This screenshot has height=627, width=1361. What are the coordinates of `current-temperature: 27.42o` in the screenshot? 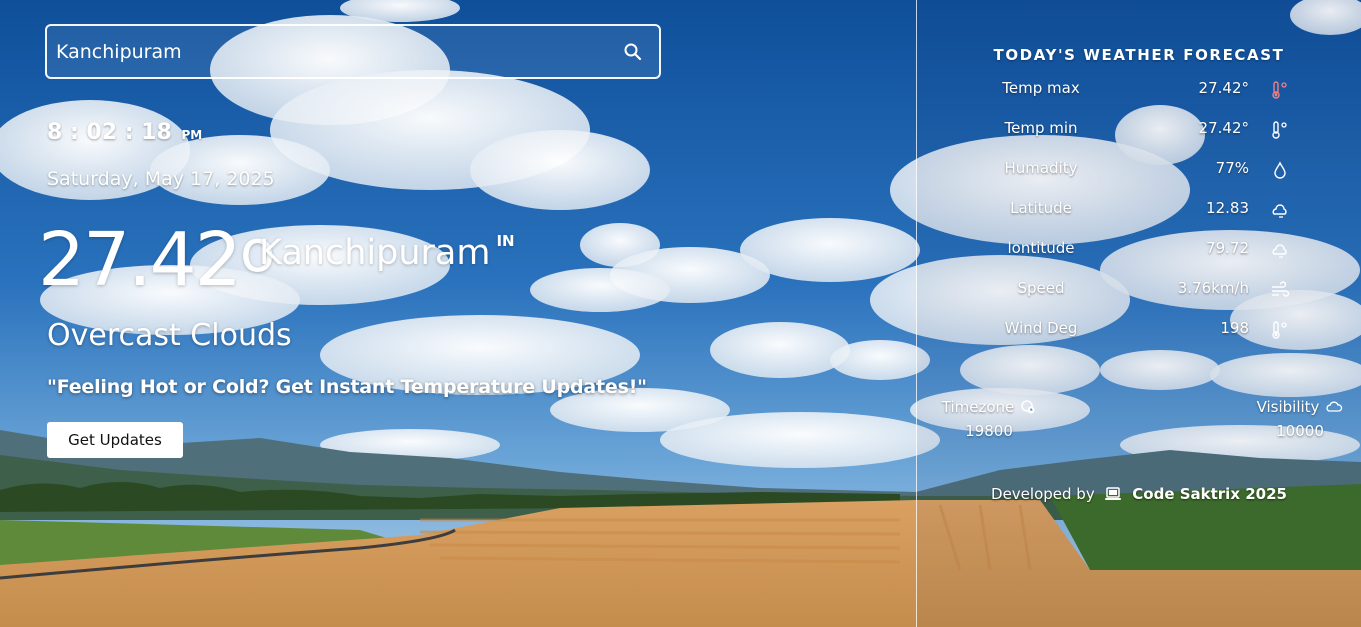 It's located at (156, 259).